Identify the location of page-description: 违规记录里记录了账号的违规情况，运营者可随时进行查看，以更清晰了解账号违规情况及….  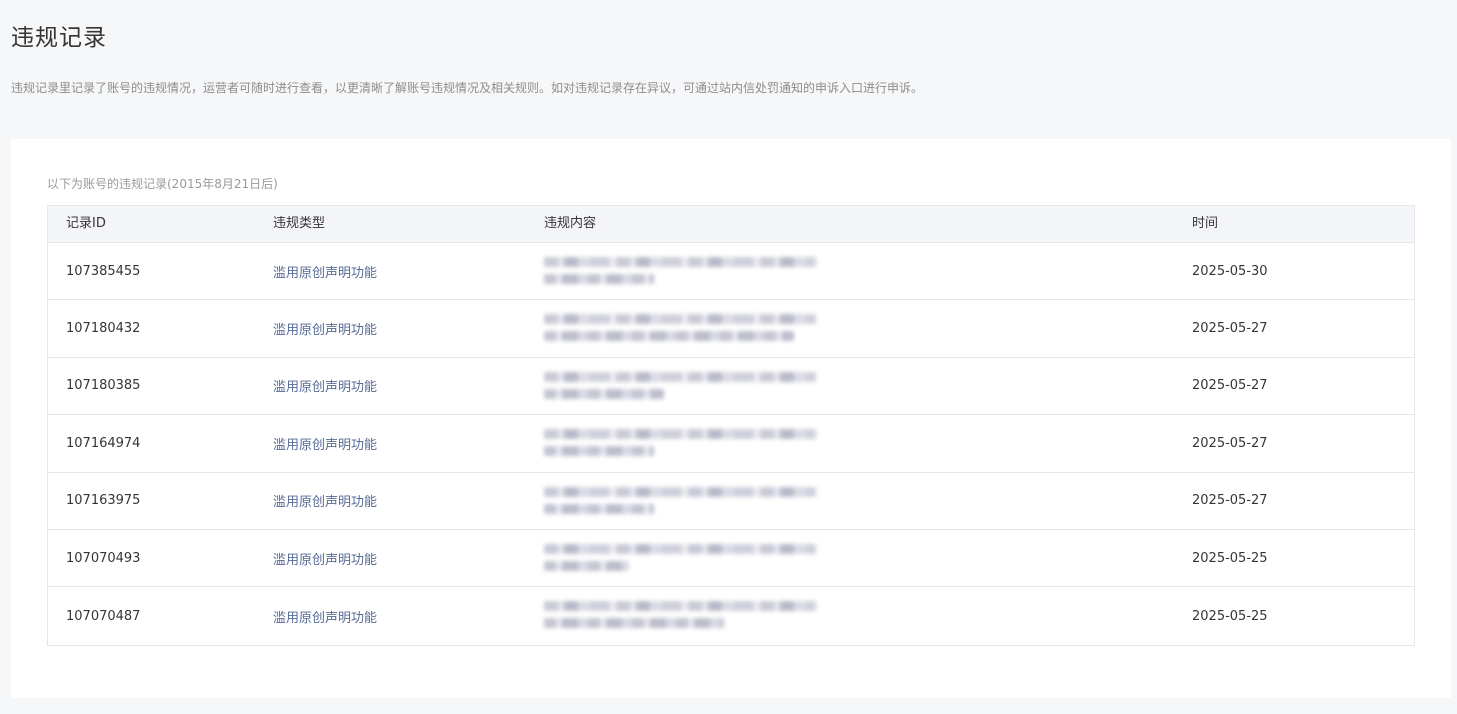
(467, 88).